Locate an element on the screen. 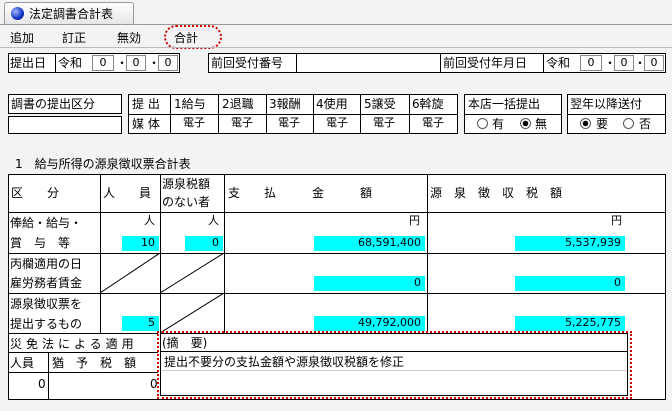 Image resolution: width=672 pixels, height=411 pixels. unit-en-1: 円 is located at coordinates (414, 220).